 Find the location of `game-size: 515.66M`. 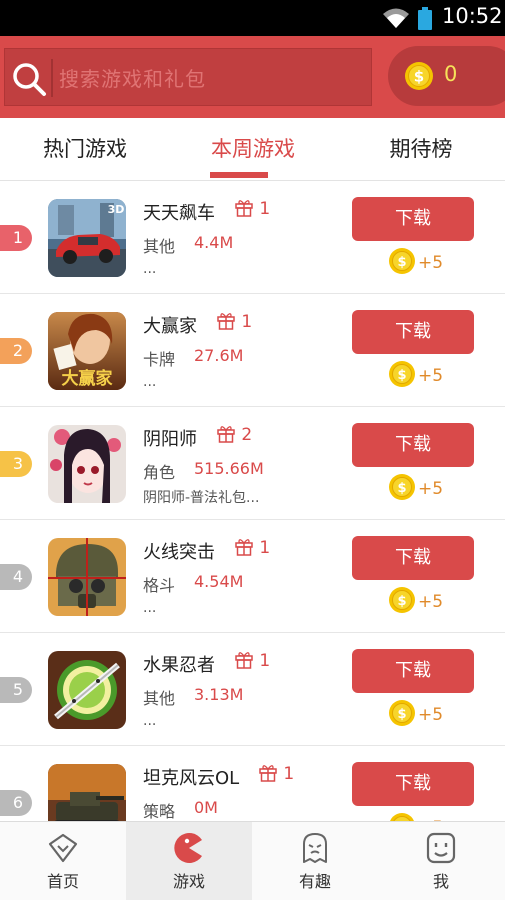

game-size: 515.66M is located at coordinates (229, 468).